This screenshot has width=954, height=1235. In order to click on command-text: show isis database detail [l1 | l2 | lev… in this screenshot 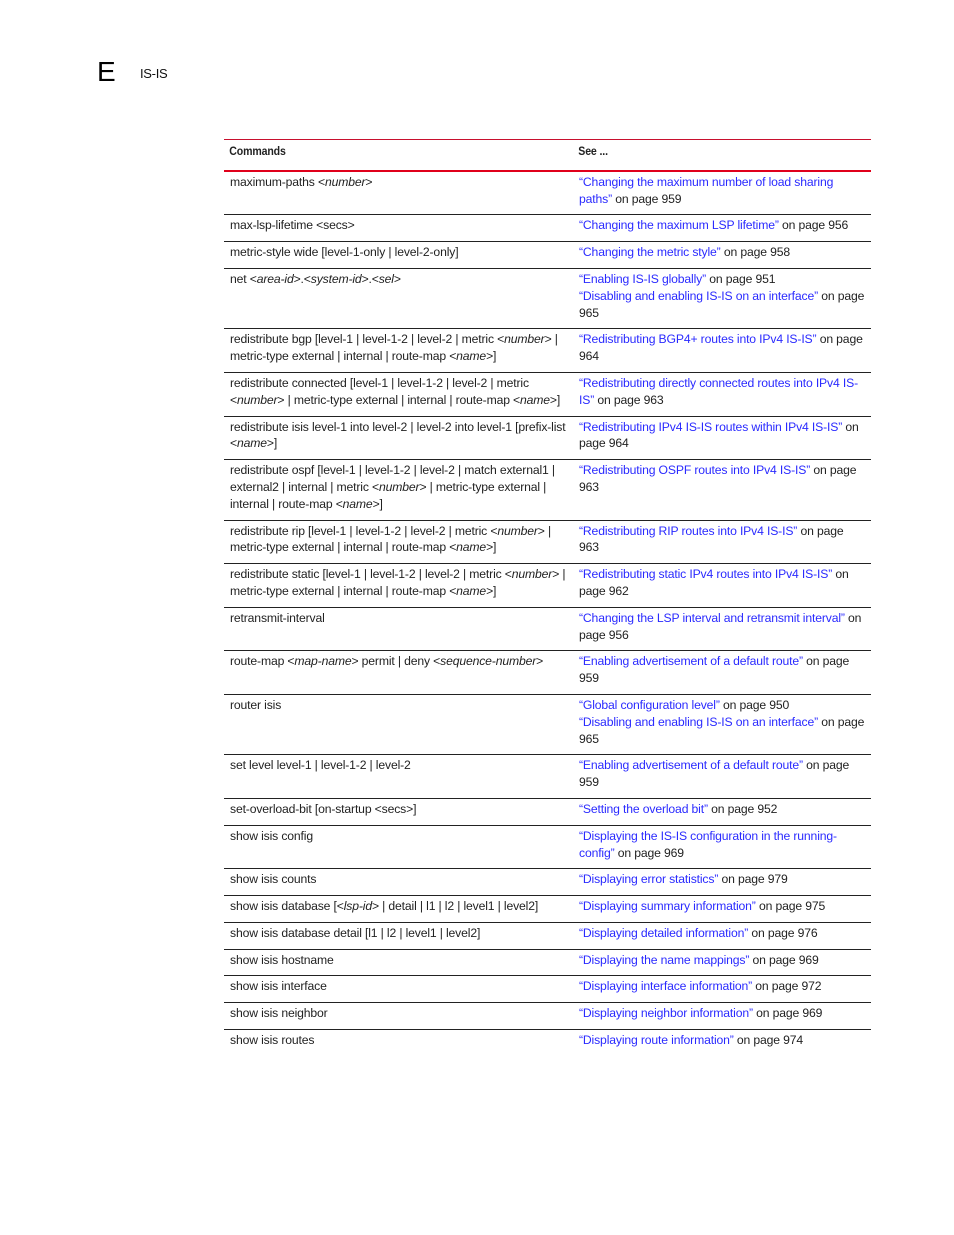, I will do `click(355, 932)`.